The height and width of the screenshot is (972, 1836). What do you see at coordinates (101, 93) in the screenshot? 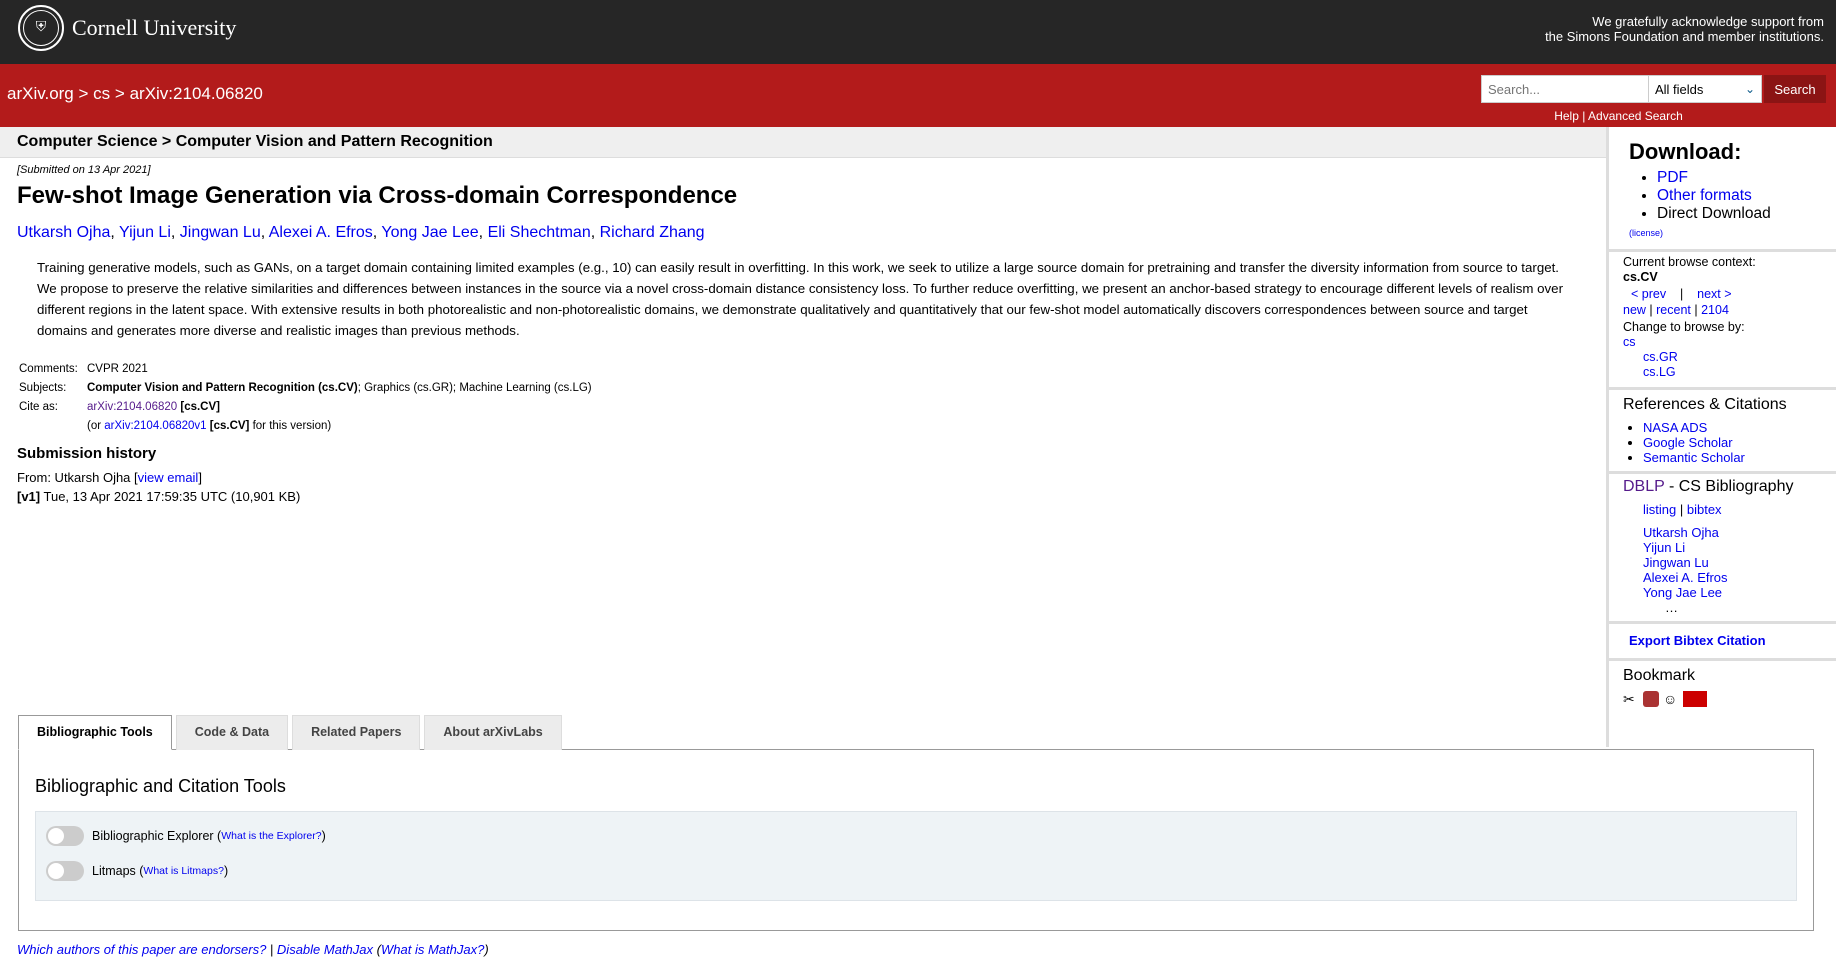
I see `breadcrumb-category: cs` at bounding box center [101, 93].